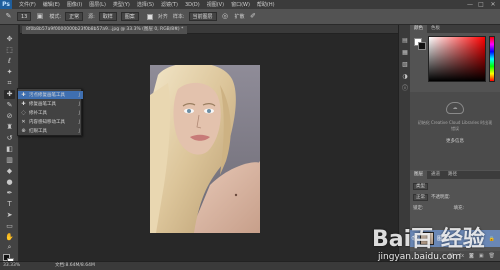 The height and width of the screenshot is (270, 500). I want to click on fill-label: 填充:, so click(459, 208).